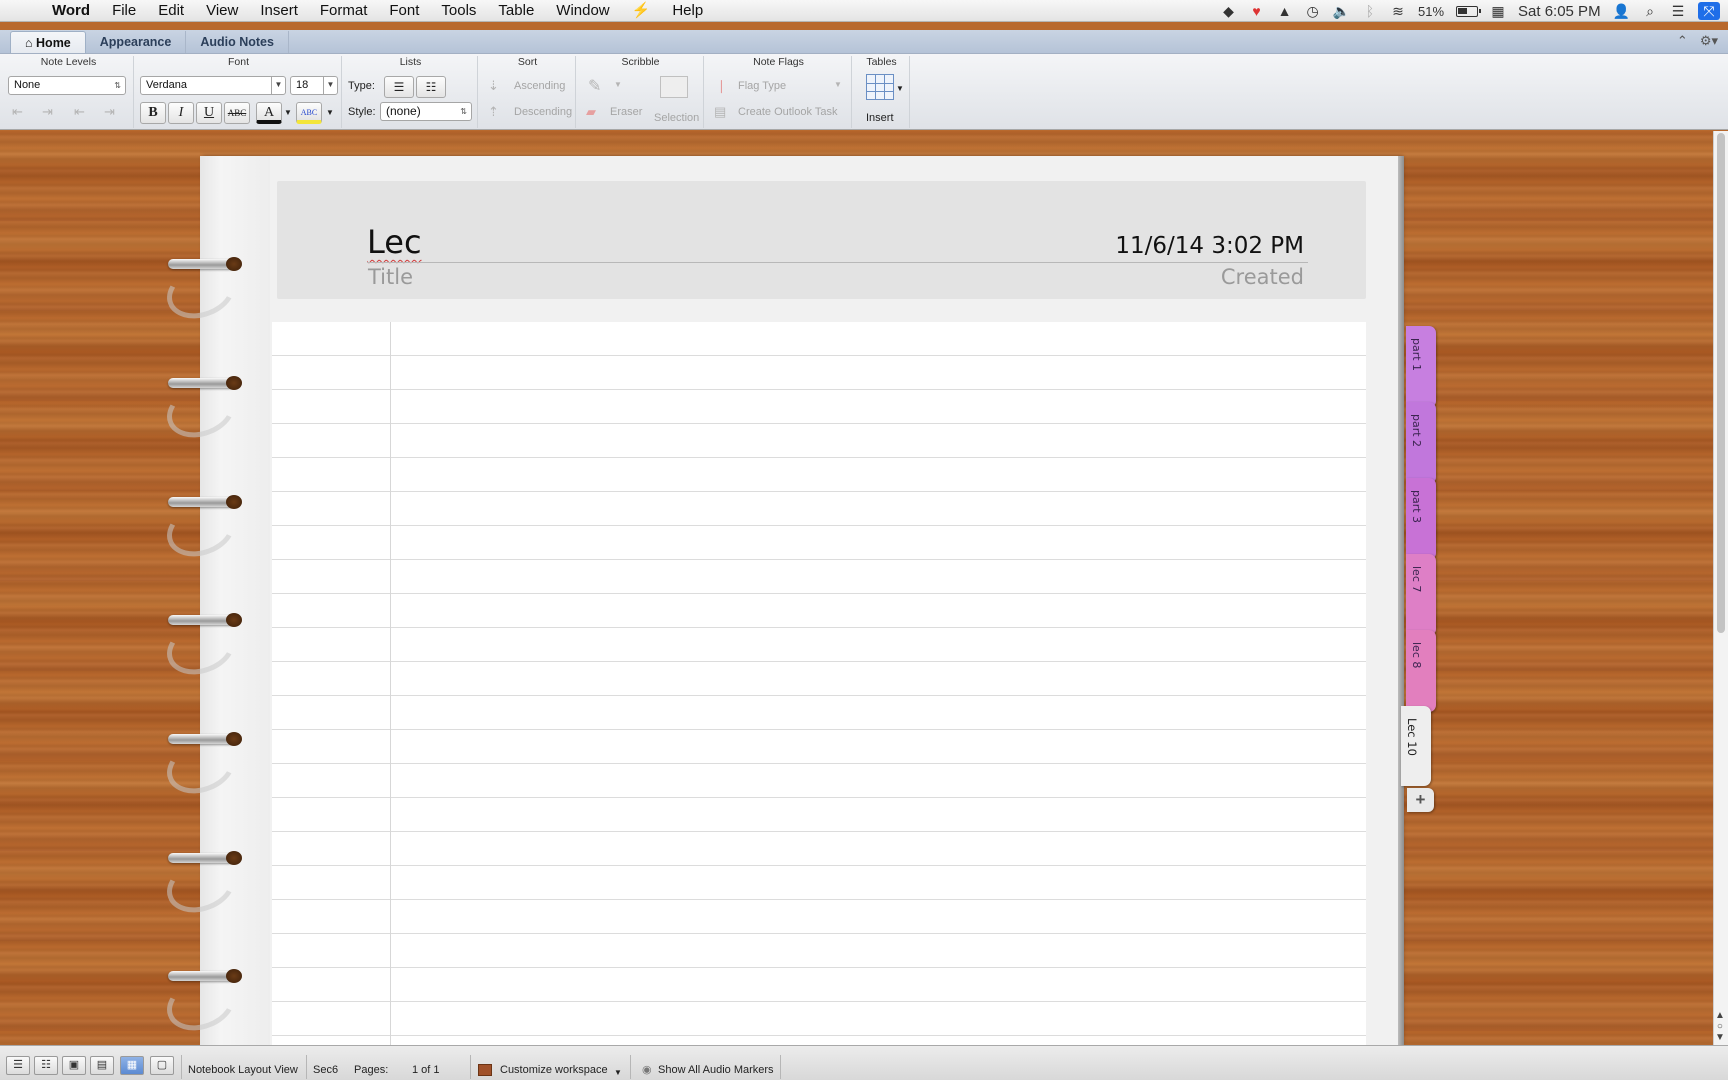  What do you see at coordinates (1229, 11) in the screenshot?
I see `dropbox-icon: ◆` at bounding box center [1229, 11].